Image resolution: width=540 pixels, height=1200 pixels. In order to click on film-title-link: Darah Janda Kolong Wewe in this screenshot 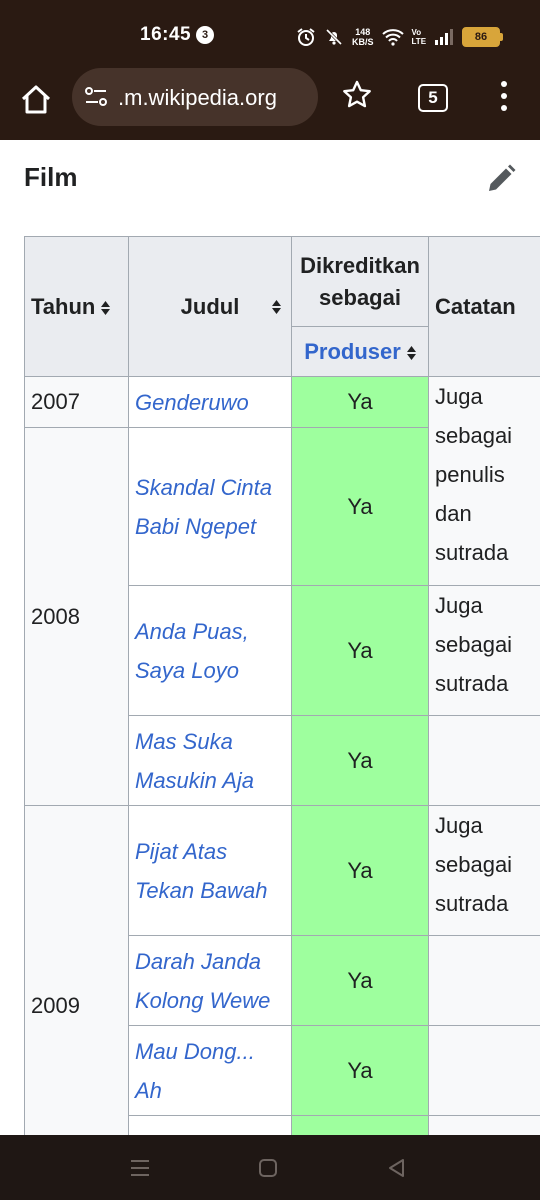, I will do `click(210, 980)`.